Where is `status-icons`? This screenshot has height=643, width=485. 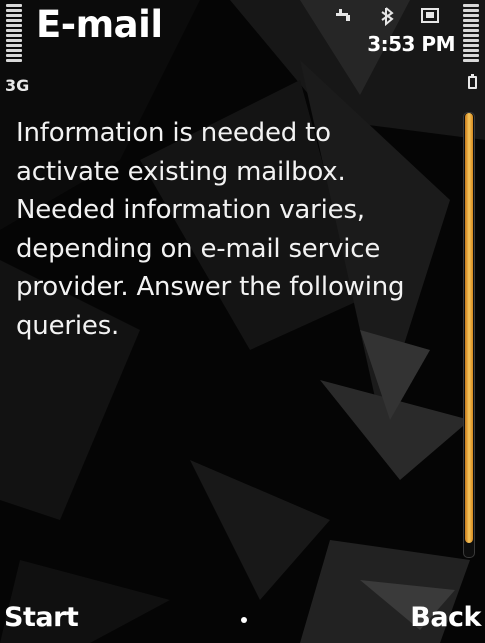
status-icons is located at coordinates (387, 16).